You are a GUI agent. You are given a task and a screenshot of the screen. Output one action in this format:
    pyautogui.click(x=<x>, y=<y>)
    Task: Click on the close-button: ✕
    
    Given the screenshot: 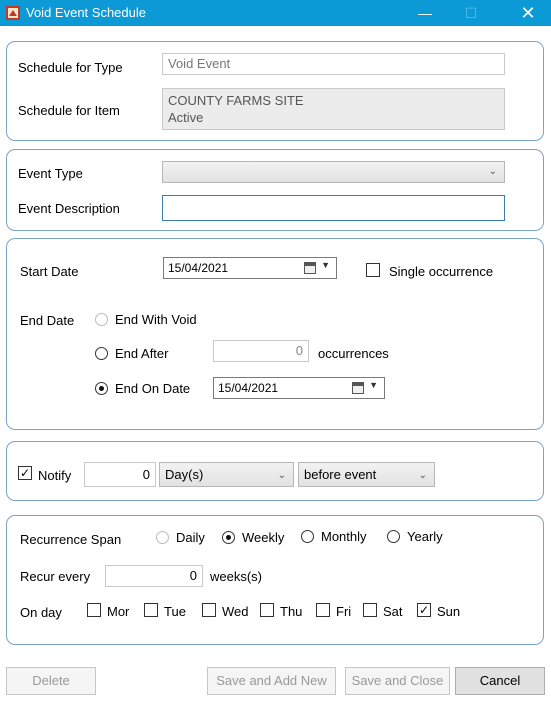 What is the action you would take?
    pyautogui.click(x=528, y=13)
    